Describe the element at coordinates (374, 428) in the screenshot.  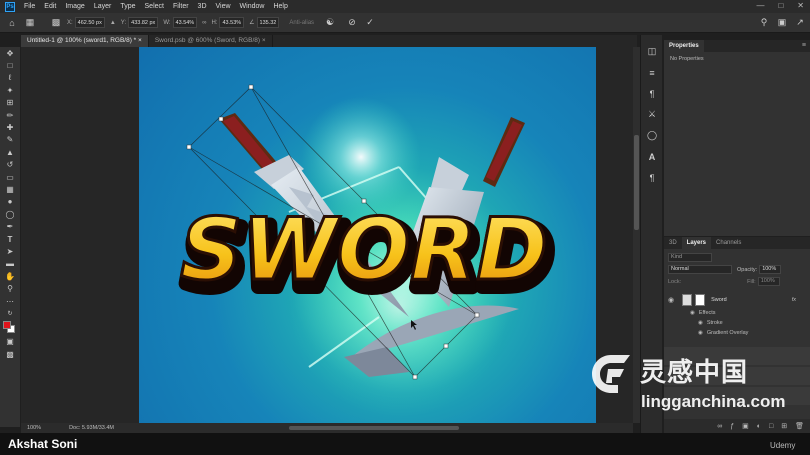
I see `horizontal-scrollbar` at that location.